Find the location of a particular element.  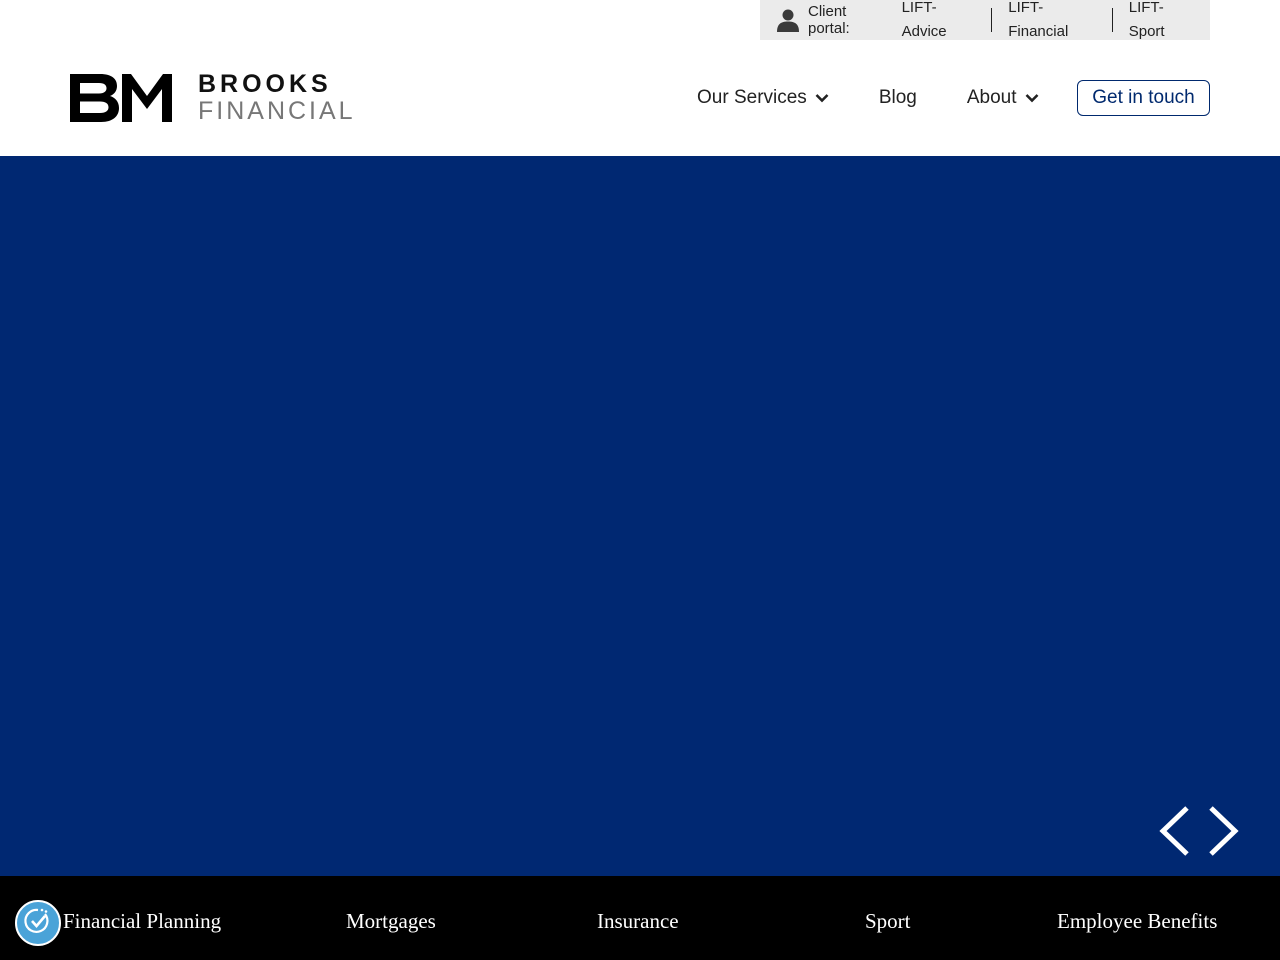

client-portal-label: Client portal: is located at coordinates (829, 20).